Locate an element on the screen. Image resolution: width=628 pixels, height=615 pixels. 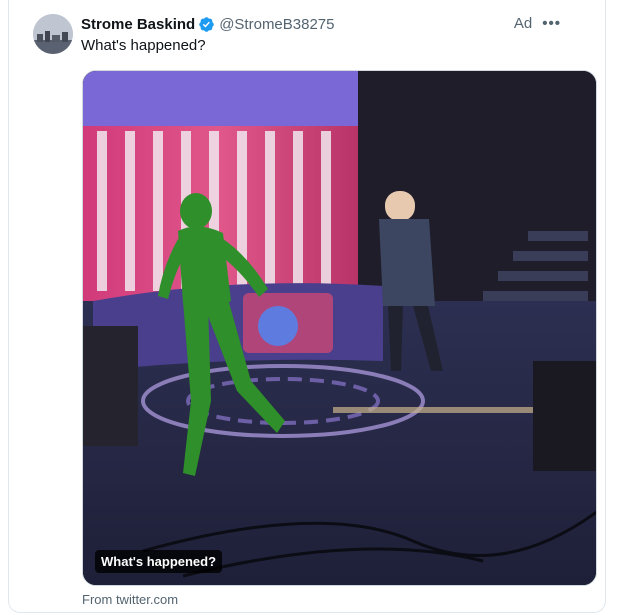
tweet-text: What's happened? is located at coordinates (143, 45).